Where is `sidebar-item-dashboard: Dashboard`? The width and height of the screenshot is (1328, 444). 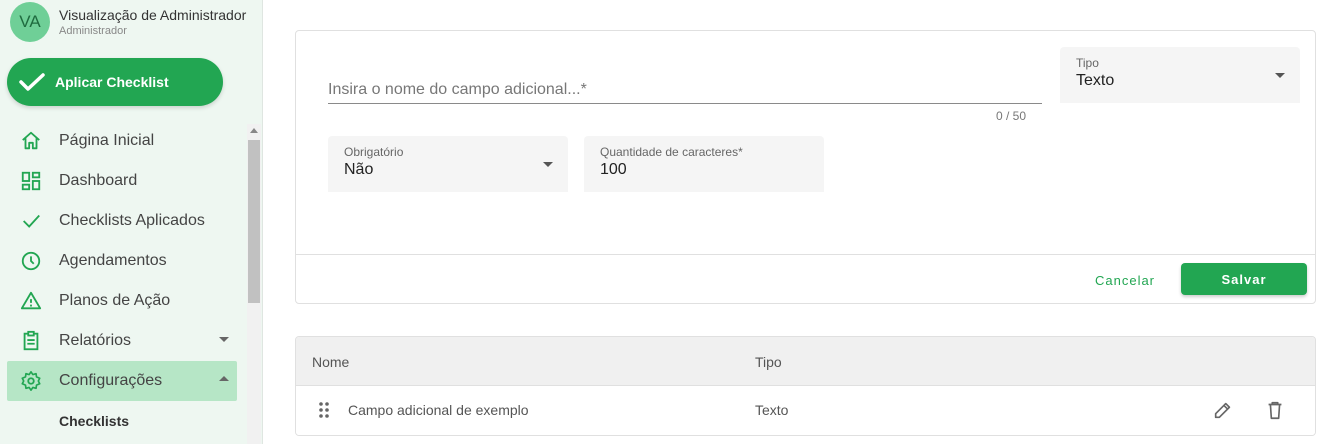
sidebar-item-dashboard: Dashboard is located at coordinates (122, 181).